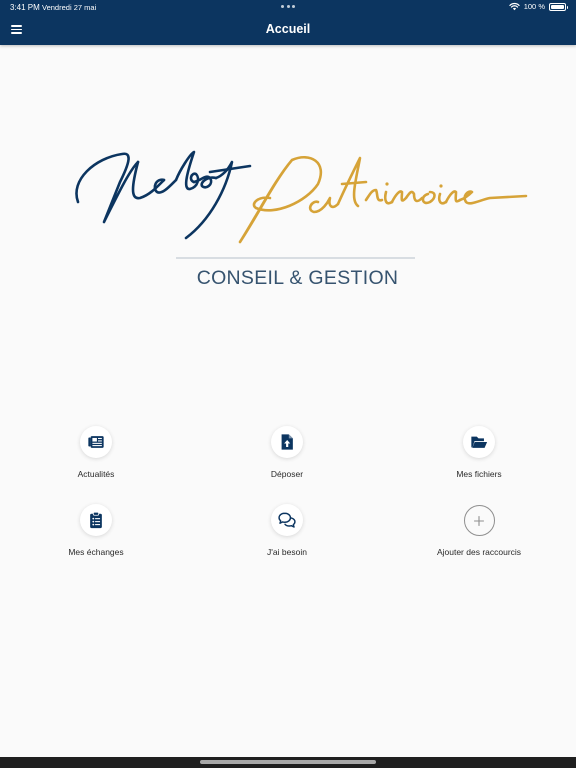  What do you see at coordinates (287, 474) in the screenshot?
I see `shortcut-label: Déposer` at bounding box center [287, 474].